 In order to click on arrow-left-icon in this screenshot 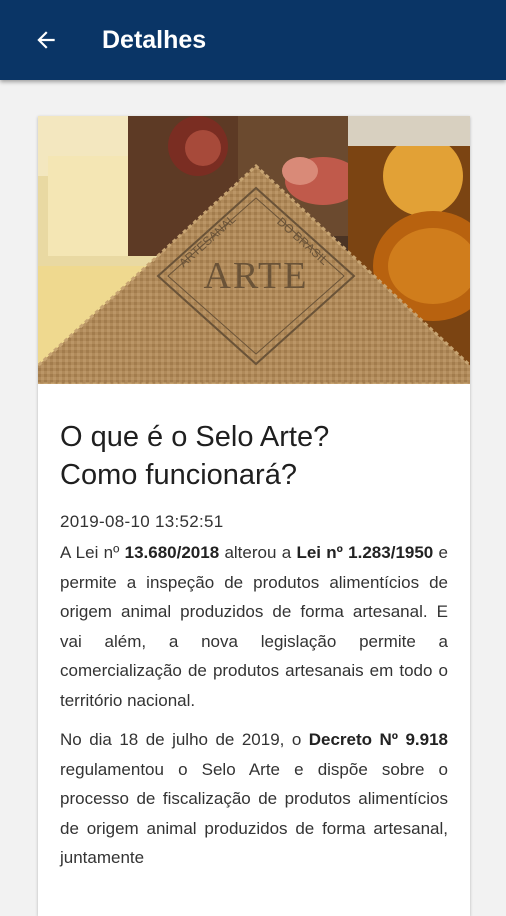, I will do `click(46, 40)`.